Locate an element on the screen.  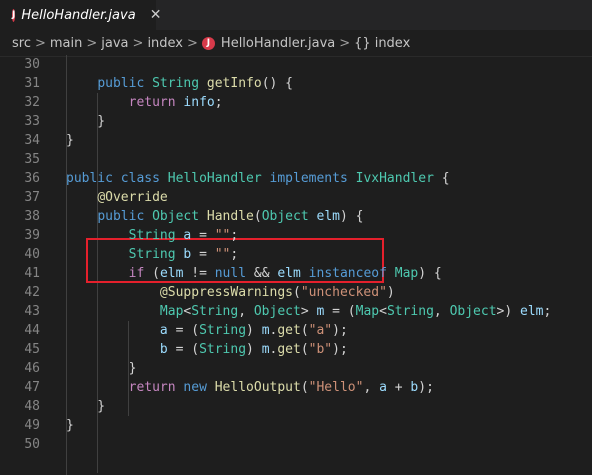
code-token: Object is located at coordinates (285, 216).